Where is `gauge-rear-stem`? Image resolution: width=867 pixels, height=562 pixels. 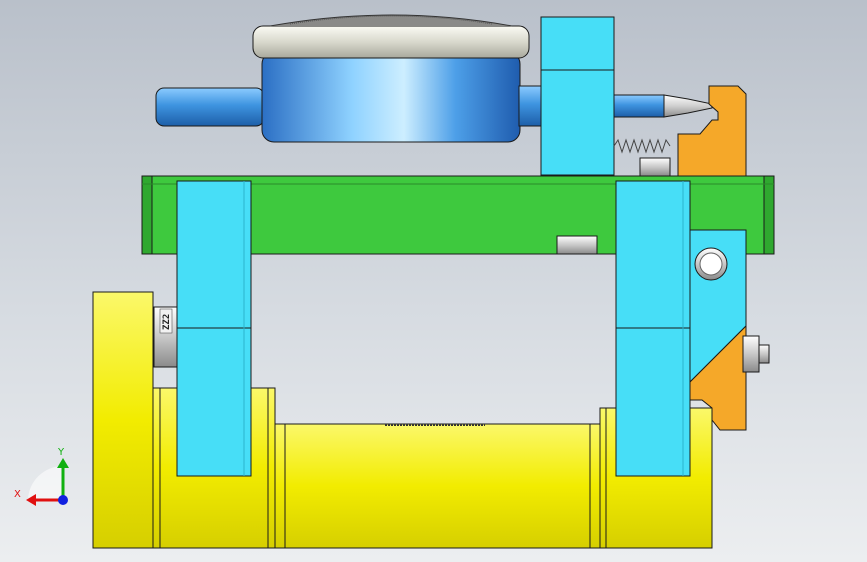
gauge-rear-stem is located at coordinates (210, 107).